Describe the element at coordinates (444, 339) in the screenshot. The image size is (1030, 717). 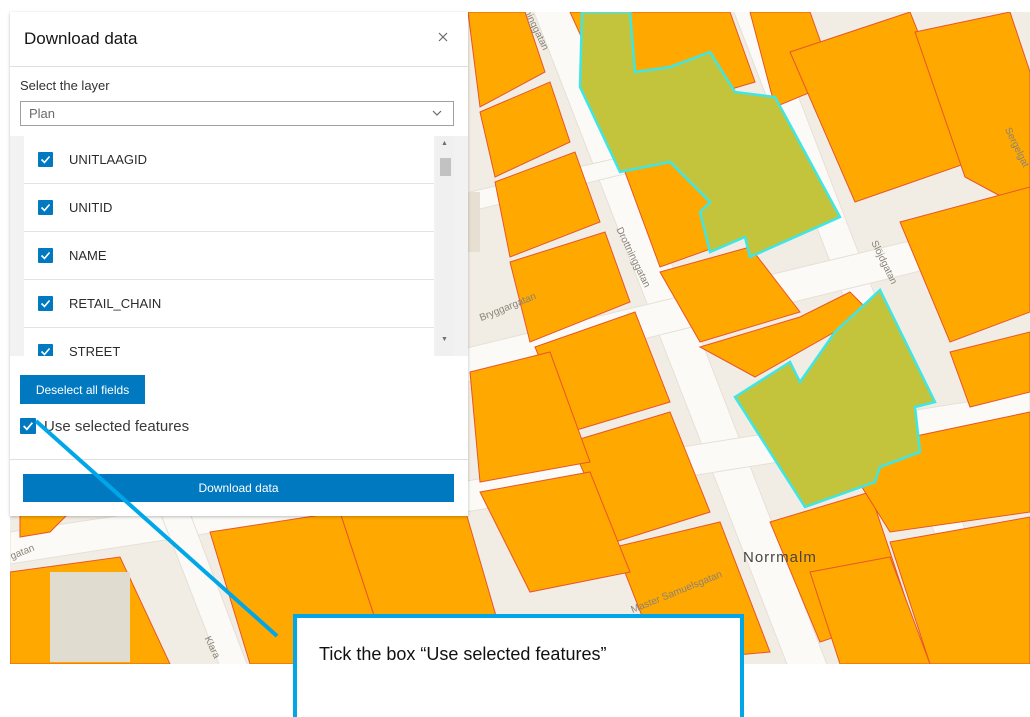
I see `scroll-down-arrow-icon: ▼` at that location.